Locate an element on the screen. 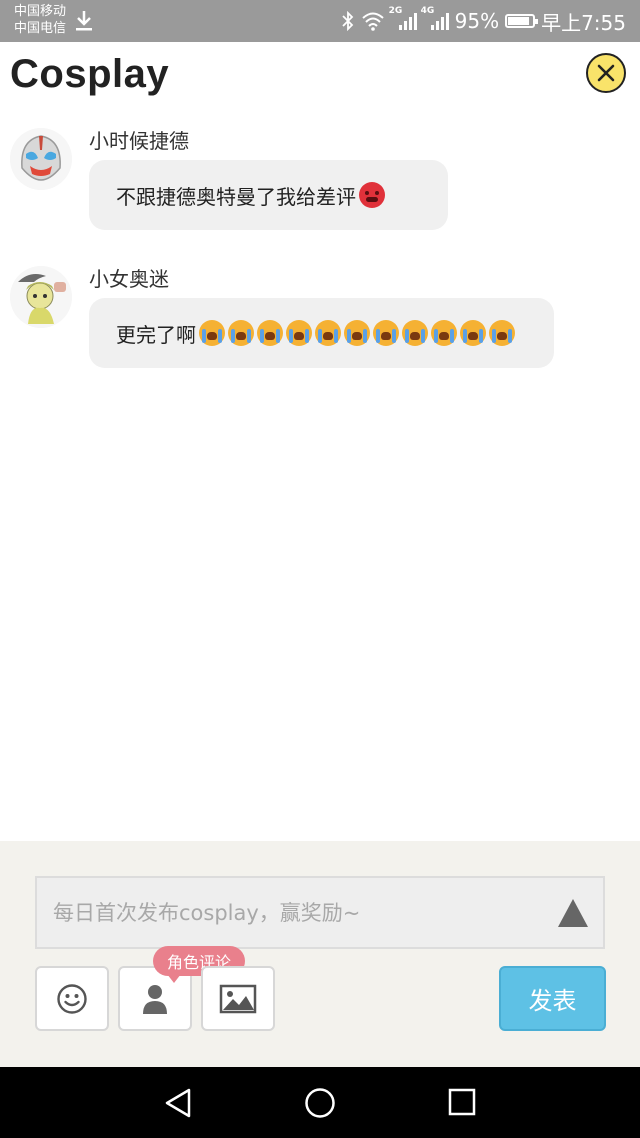  triangle-up-icon is located at coordinates (573, 913).